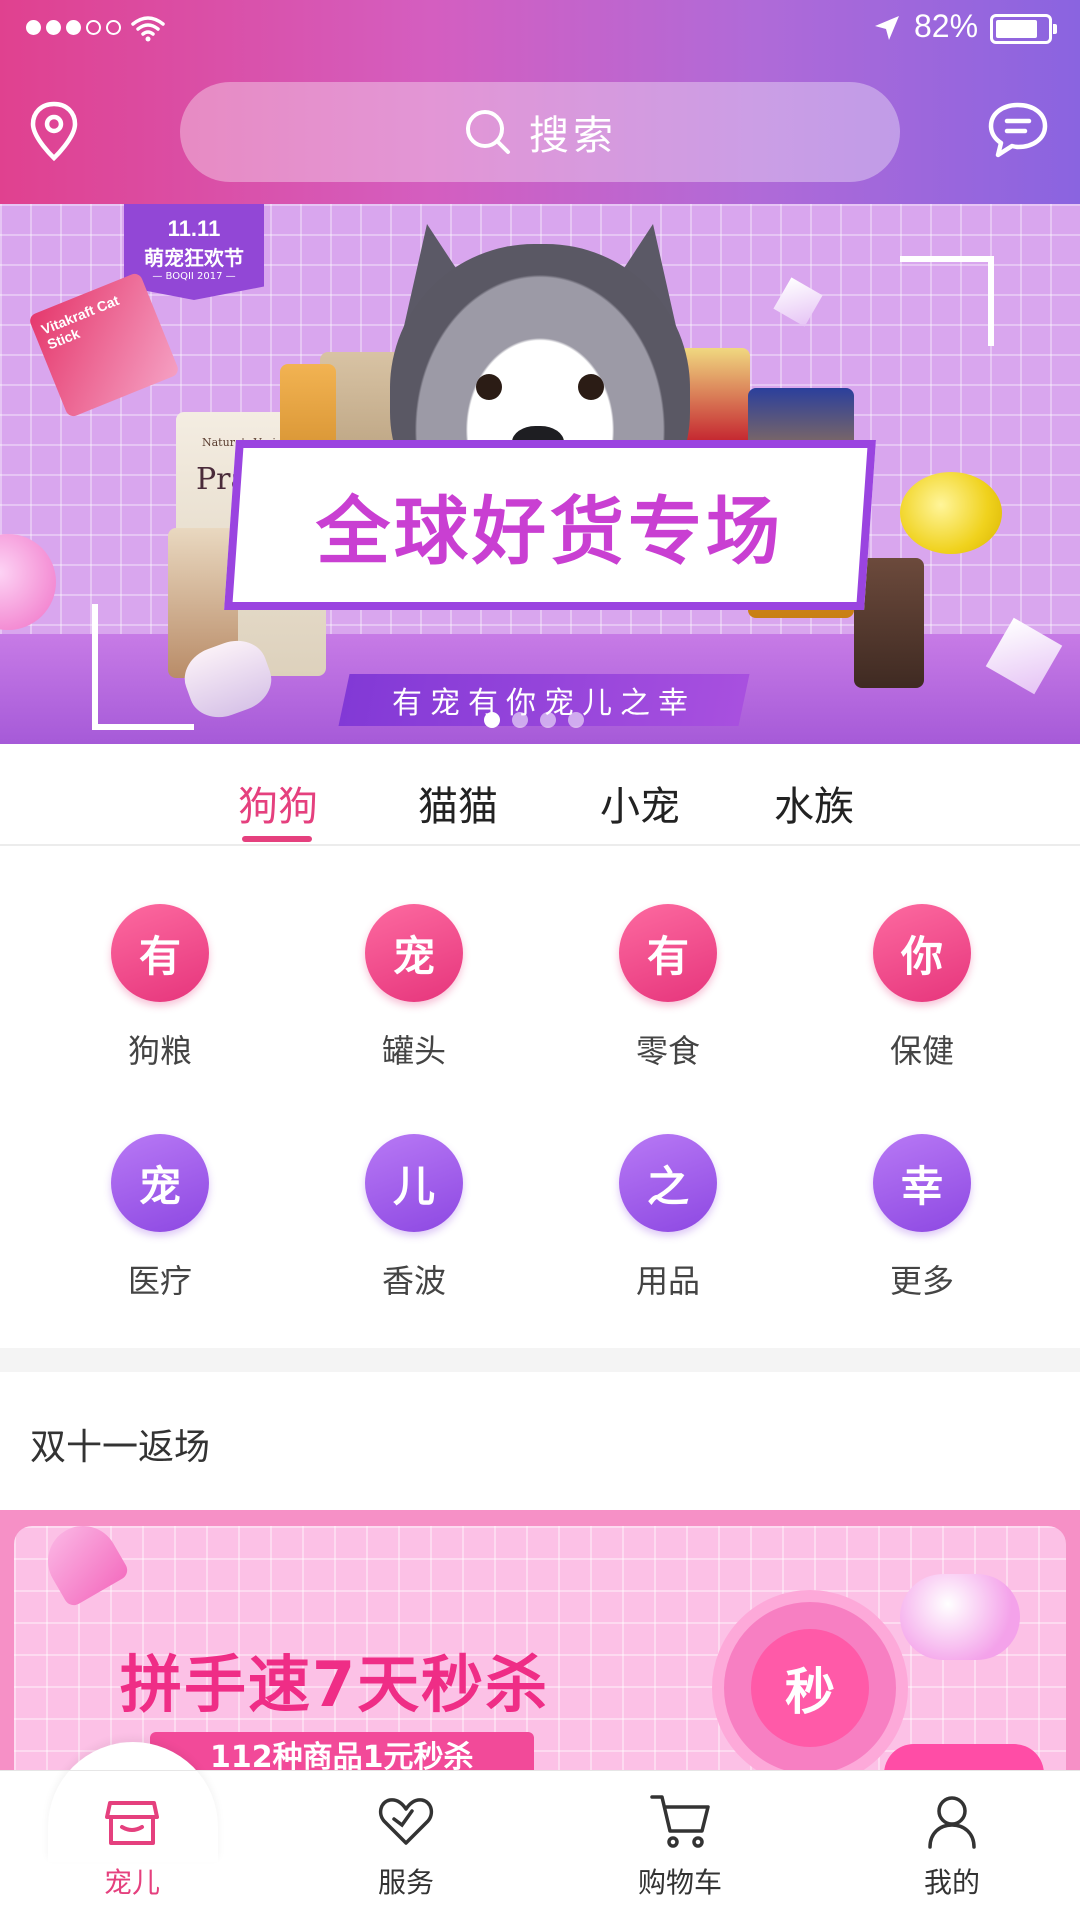 The width and height of the screenshot is (1080, 1921). I want to click on category-icon: 儿, so click(414, 1183).